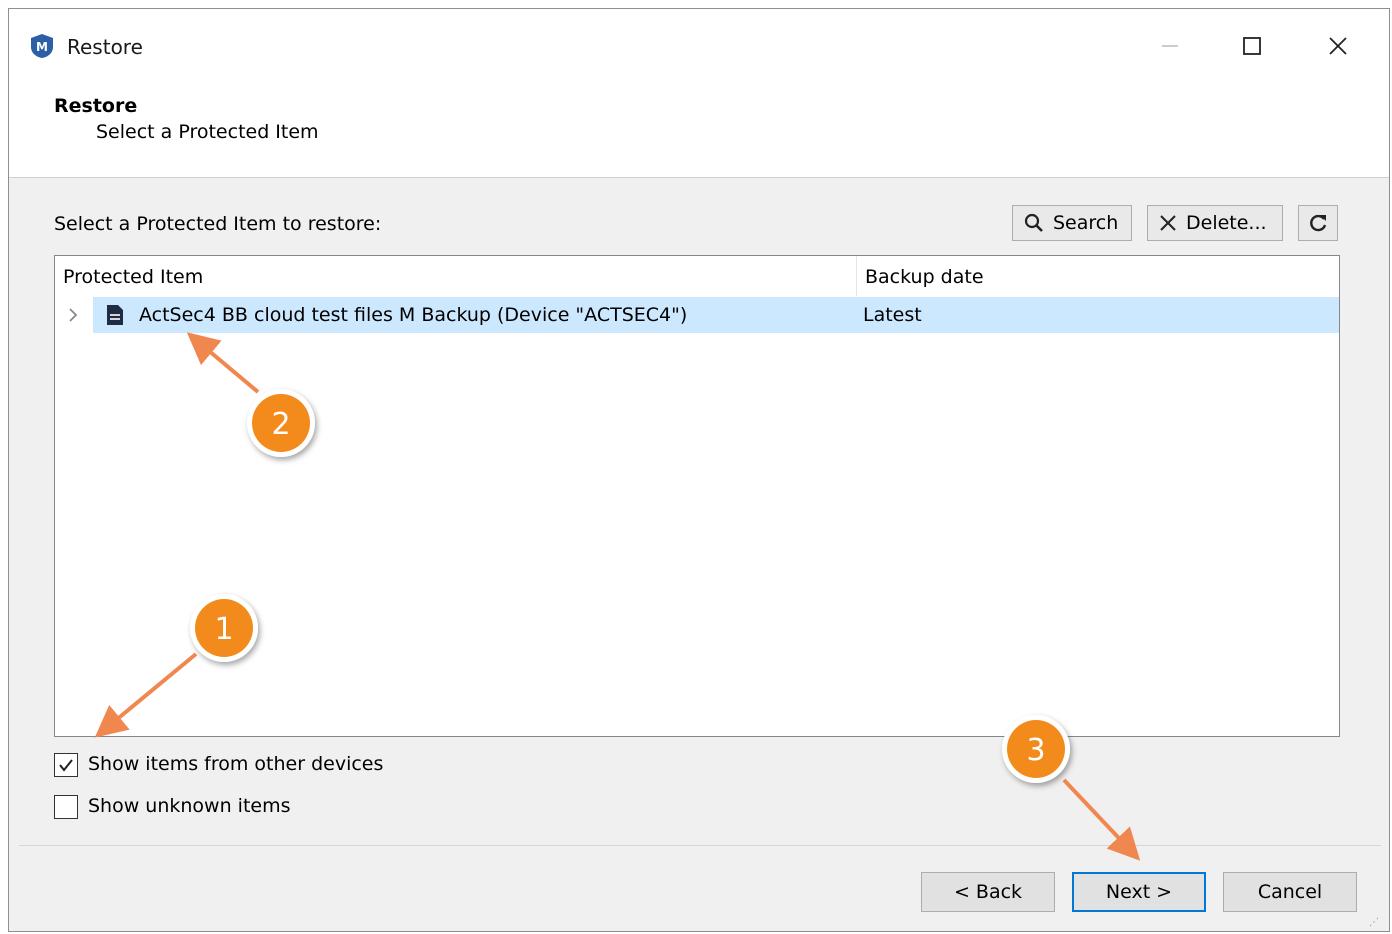 This screenshot has width=1392, height=934. Describe the element at coordinates (1374, 922) in the screenshot. I see `resize-grip-icon: ⋰` at that location.